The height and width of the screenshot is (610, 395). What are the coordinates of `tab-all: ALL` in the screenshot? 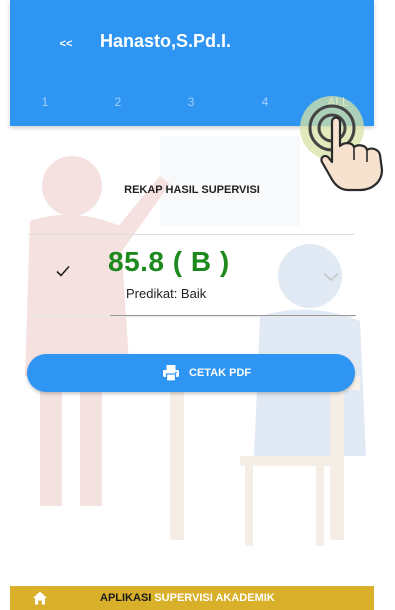 It's located at (338, 102).